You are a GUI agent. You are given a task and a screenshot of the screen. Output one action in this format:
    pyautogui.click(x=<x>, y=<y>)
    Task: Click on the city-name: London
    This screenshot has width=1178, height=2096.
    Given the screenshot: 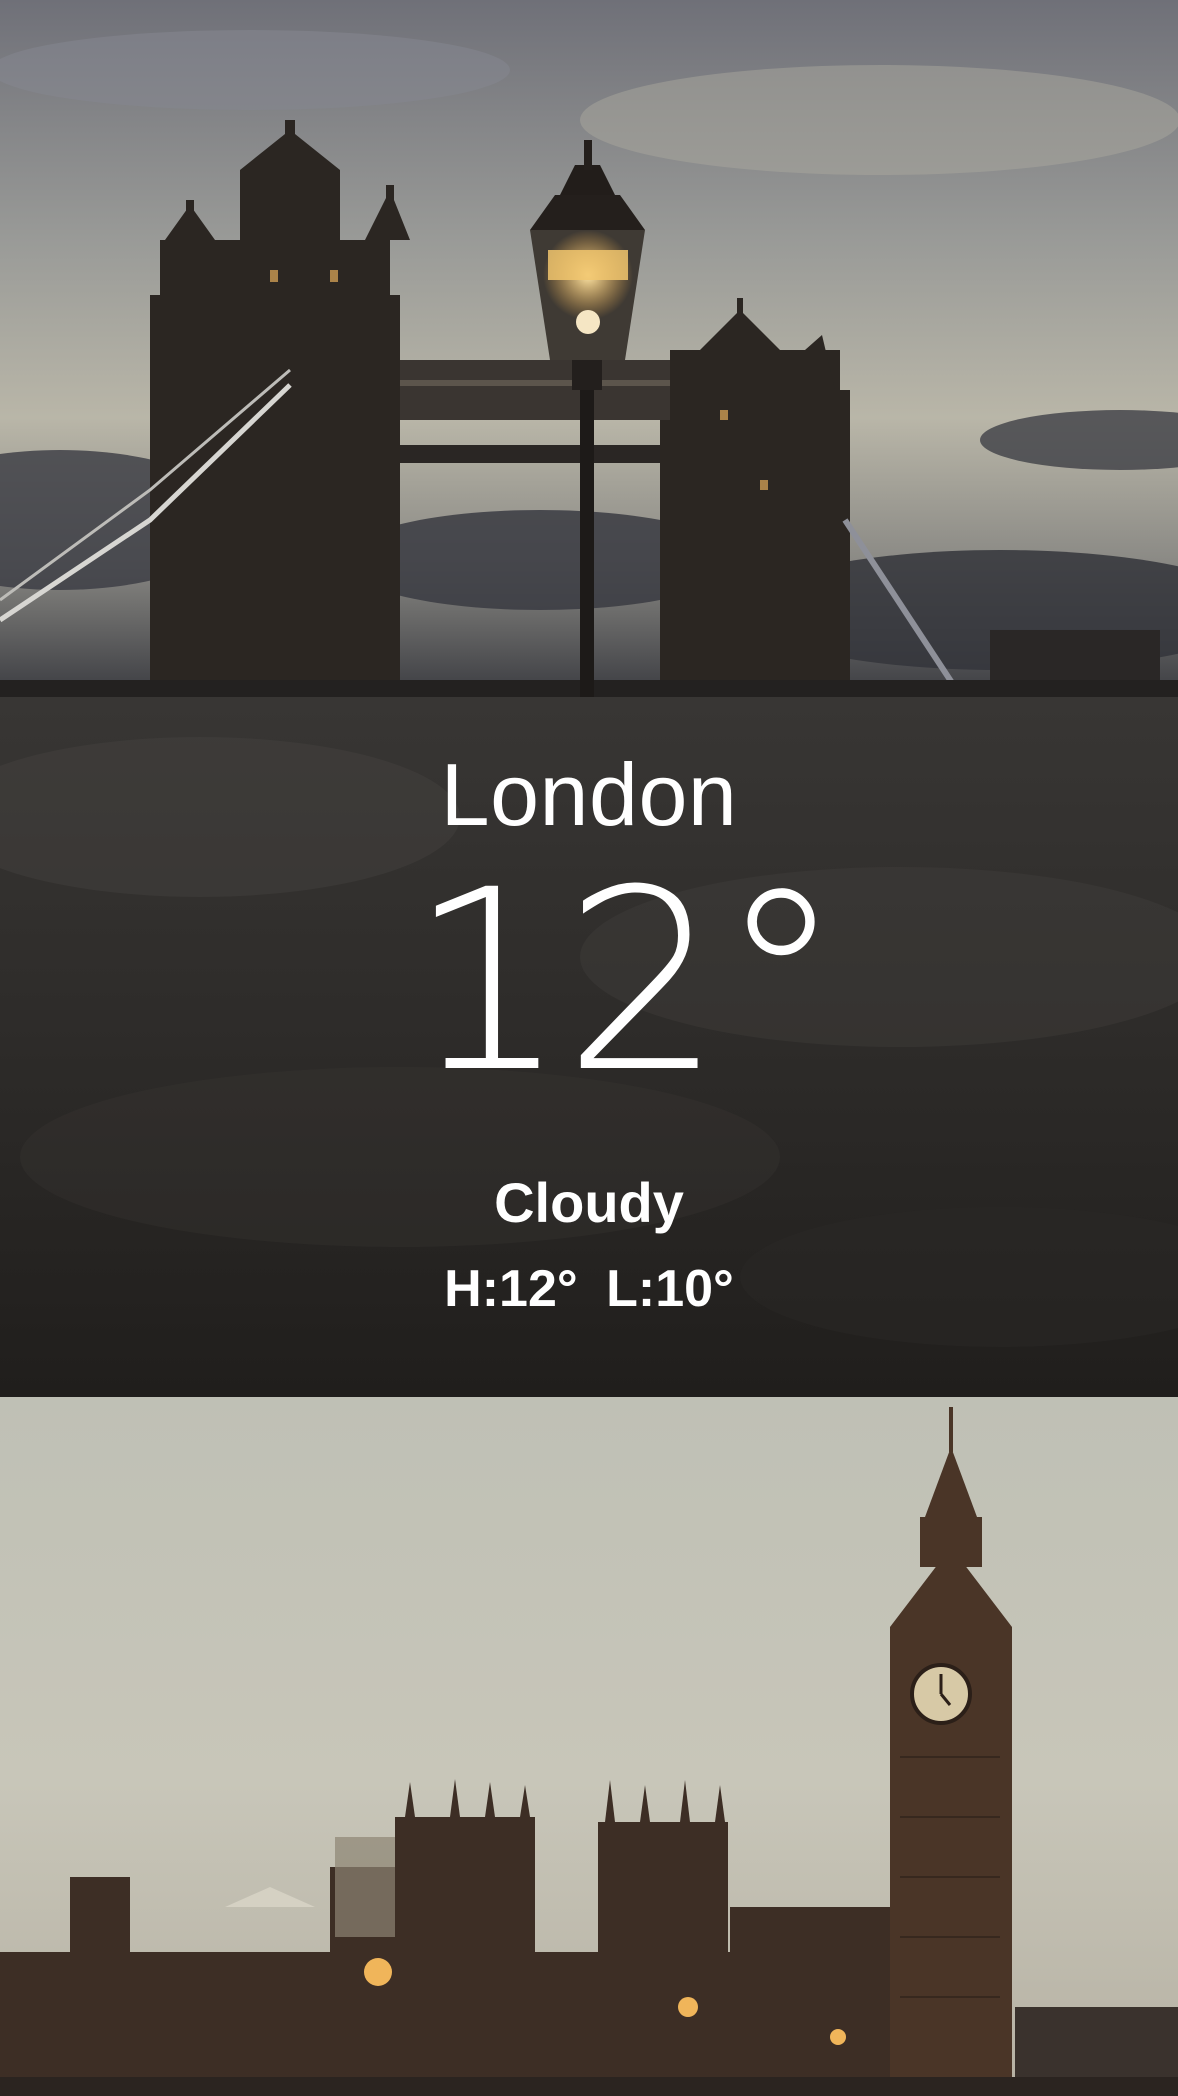 What is the action you would take?
    pyautogui.click(x=589, y=794)
    